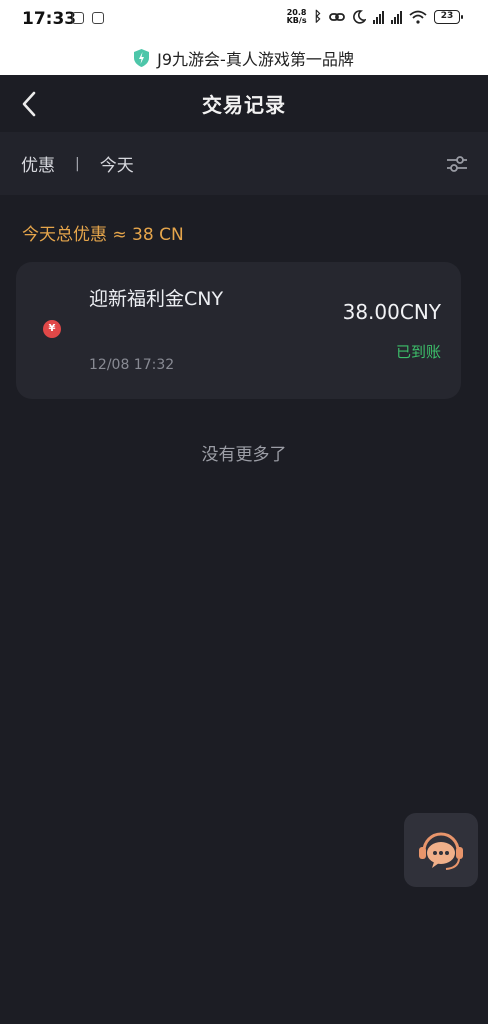 This screenshot has height=1024, width=488. What do you see at coordinates (156, 299) in the screenshot?
I see `transaction-title: 迎新福利金CNY` at bounding box center [156, 299].